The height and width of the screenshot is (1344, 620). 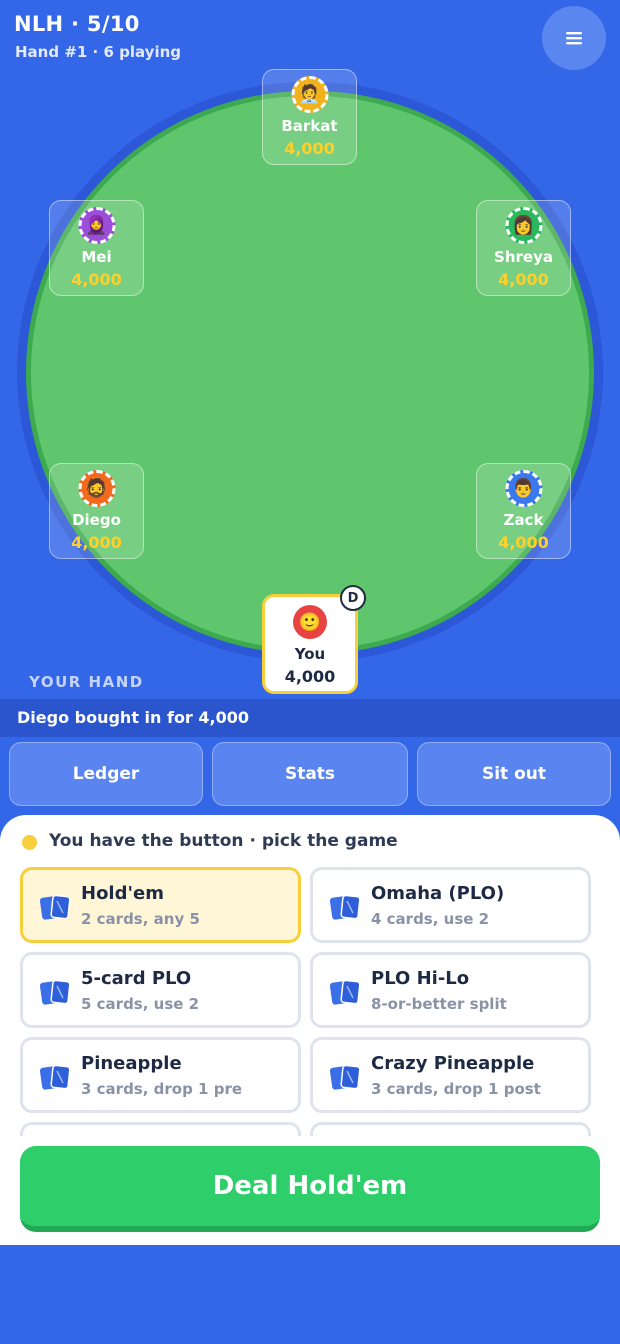 I want to click on seat-barkat: 🧑‍💼 Barkat 4,000, so click(x=309, y=117).